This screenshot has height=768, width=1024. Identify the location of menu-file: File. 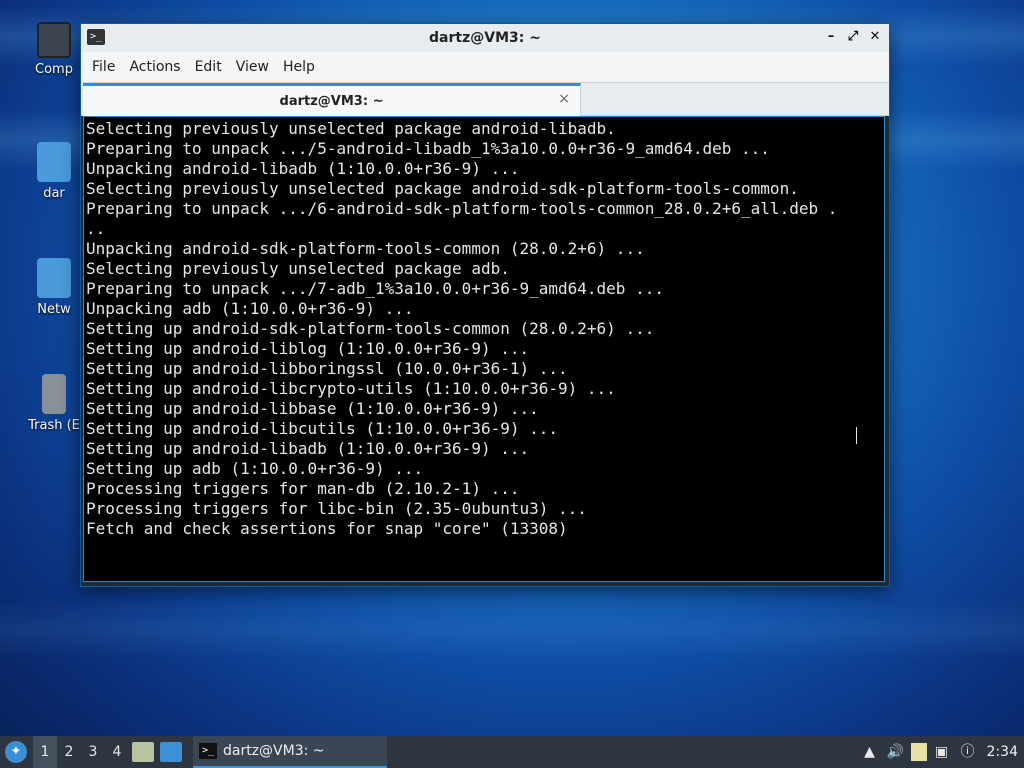
(103, 67).